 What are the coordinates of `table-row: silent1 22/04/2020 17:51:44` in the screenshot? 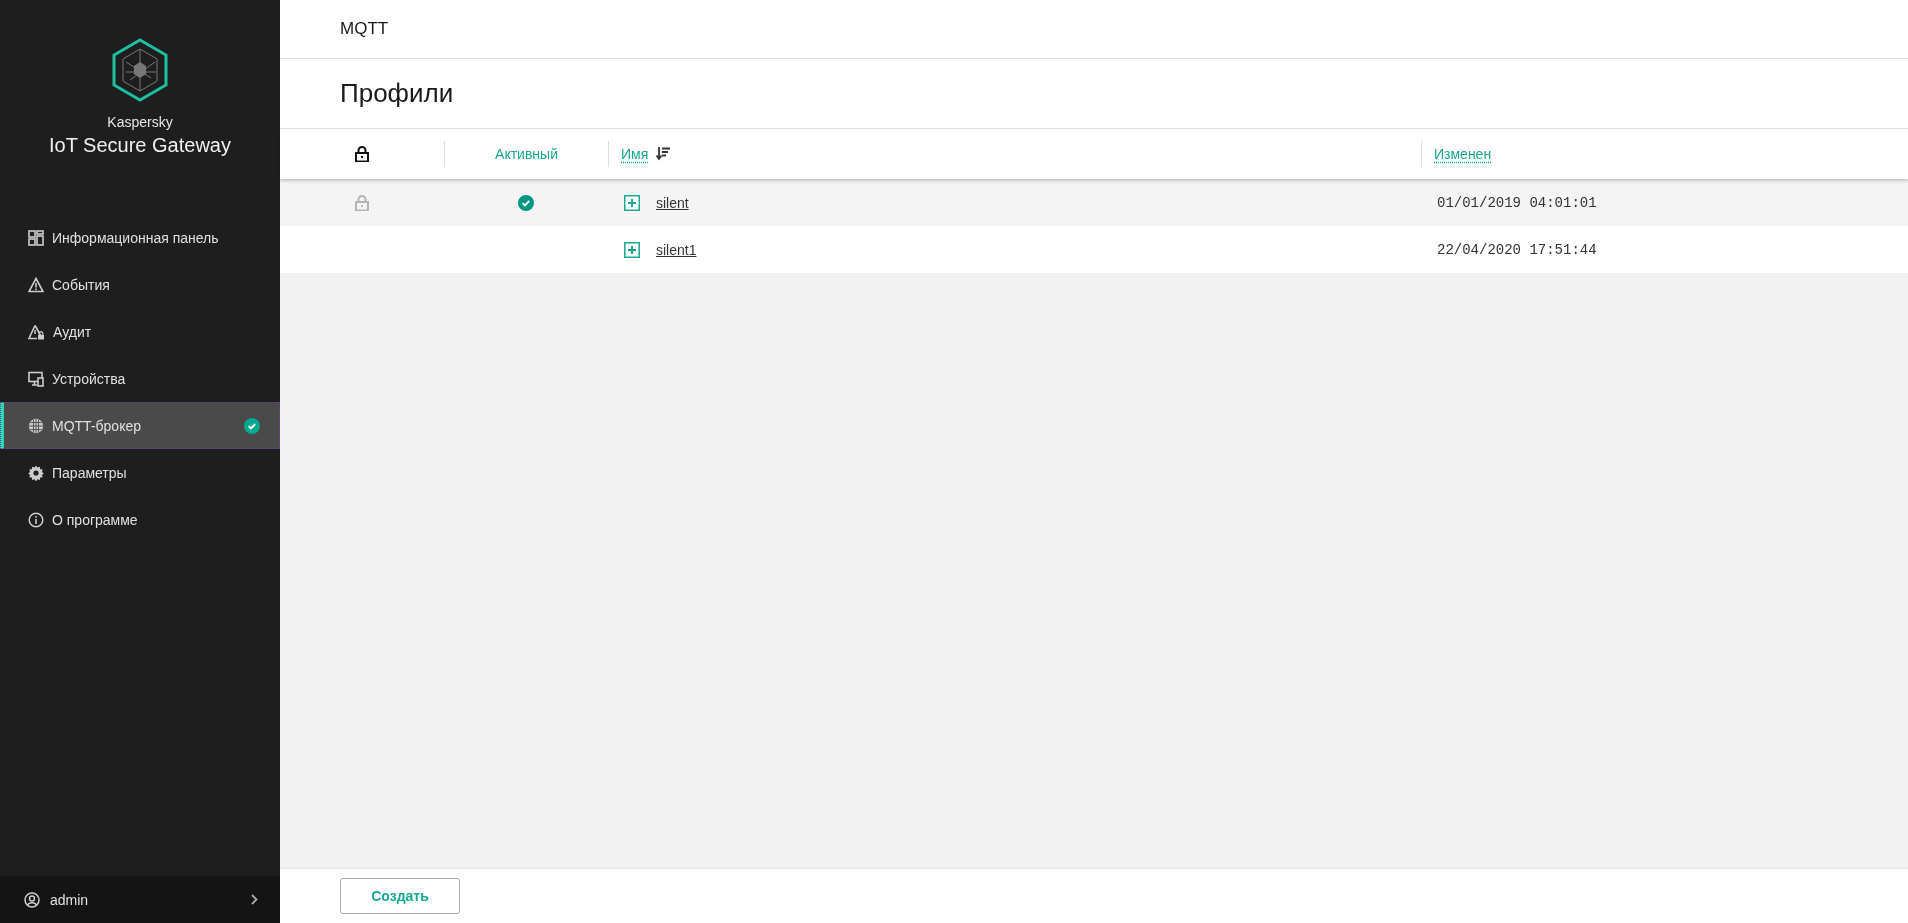 It's located at (1094, 249).